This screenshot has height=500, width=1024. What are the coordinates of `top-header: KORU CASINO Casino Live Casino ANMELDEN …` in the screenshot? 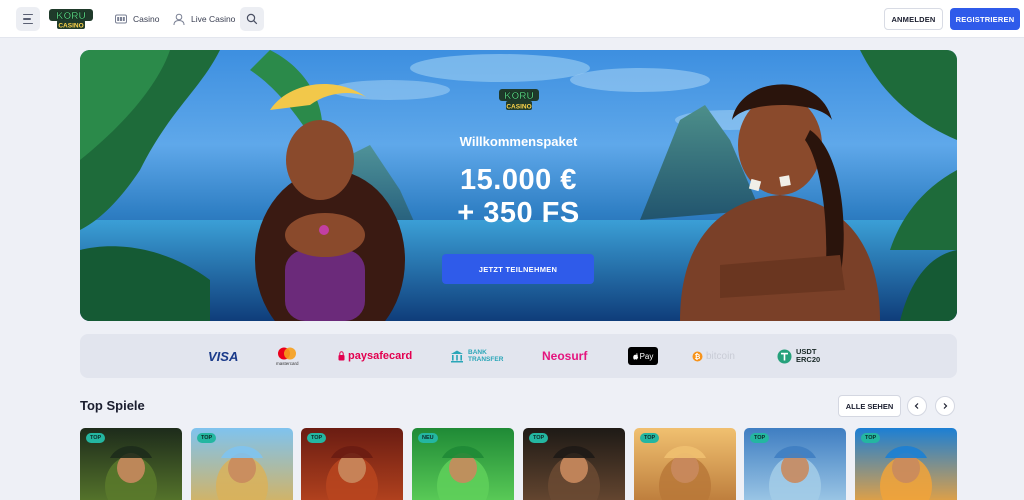 It's located at (512, 19).